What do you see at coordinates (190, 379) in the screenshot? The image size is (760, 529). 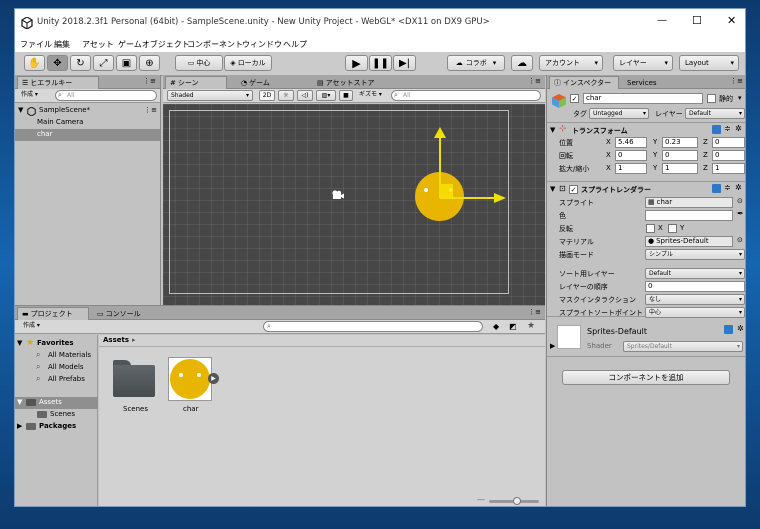 I see `asset-item-char` at bounding box center [190, 379].